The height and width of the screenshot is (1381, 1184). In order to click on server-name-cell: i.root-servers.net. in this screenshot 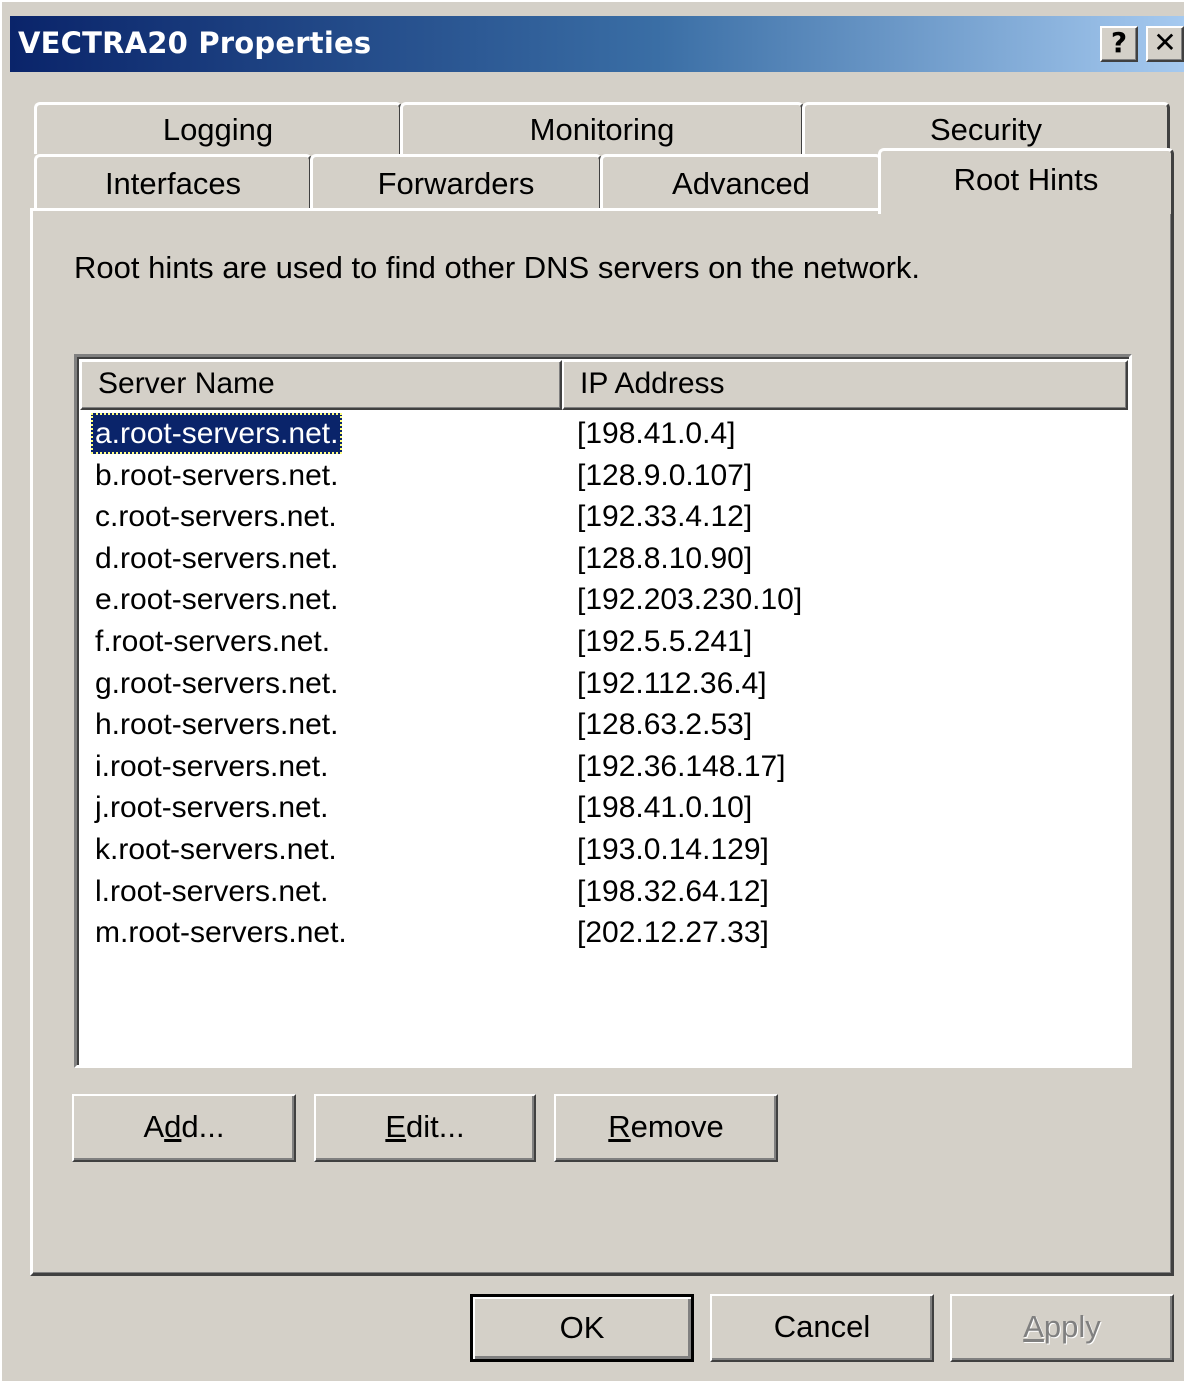, I will do `click(212, 766)`.